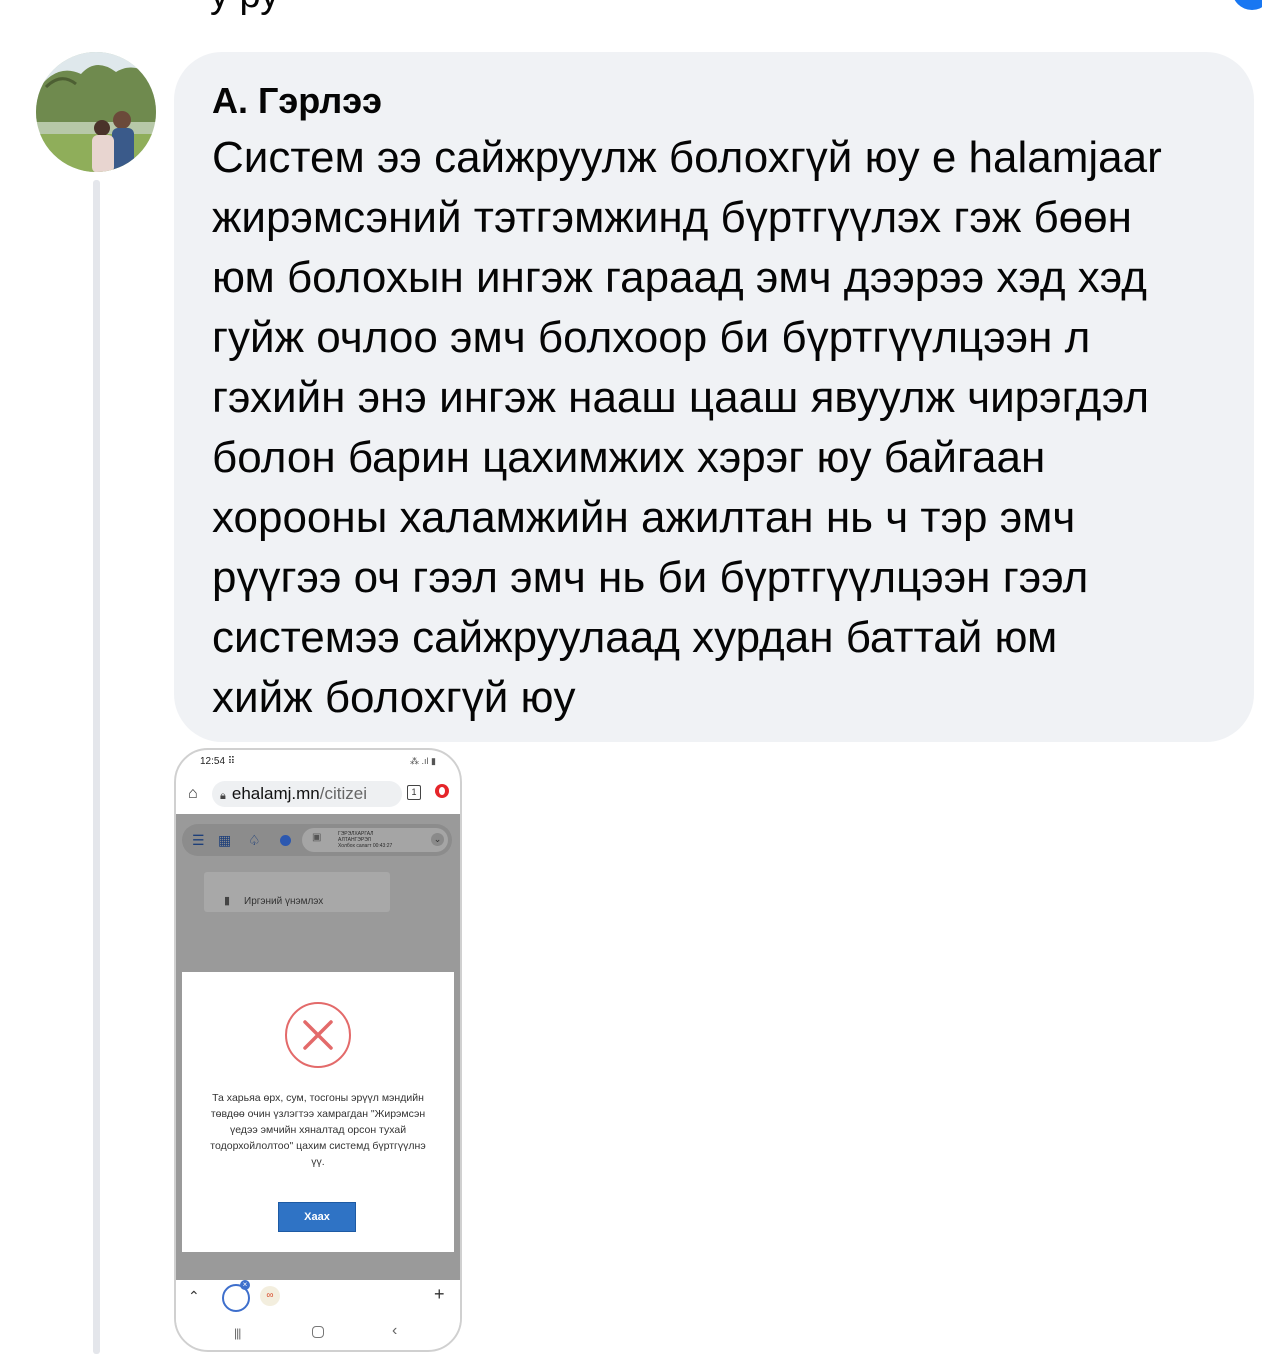 Image resolution: width=1262 pixels, height=1354 pixels. What do you see at coordinates (285, 840) in the screenshot?
I see `info-icon` at bounding box center [285, 840].